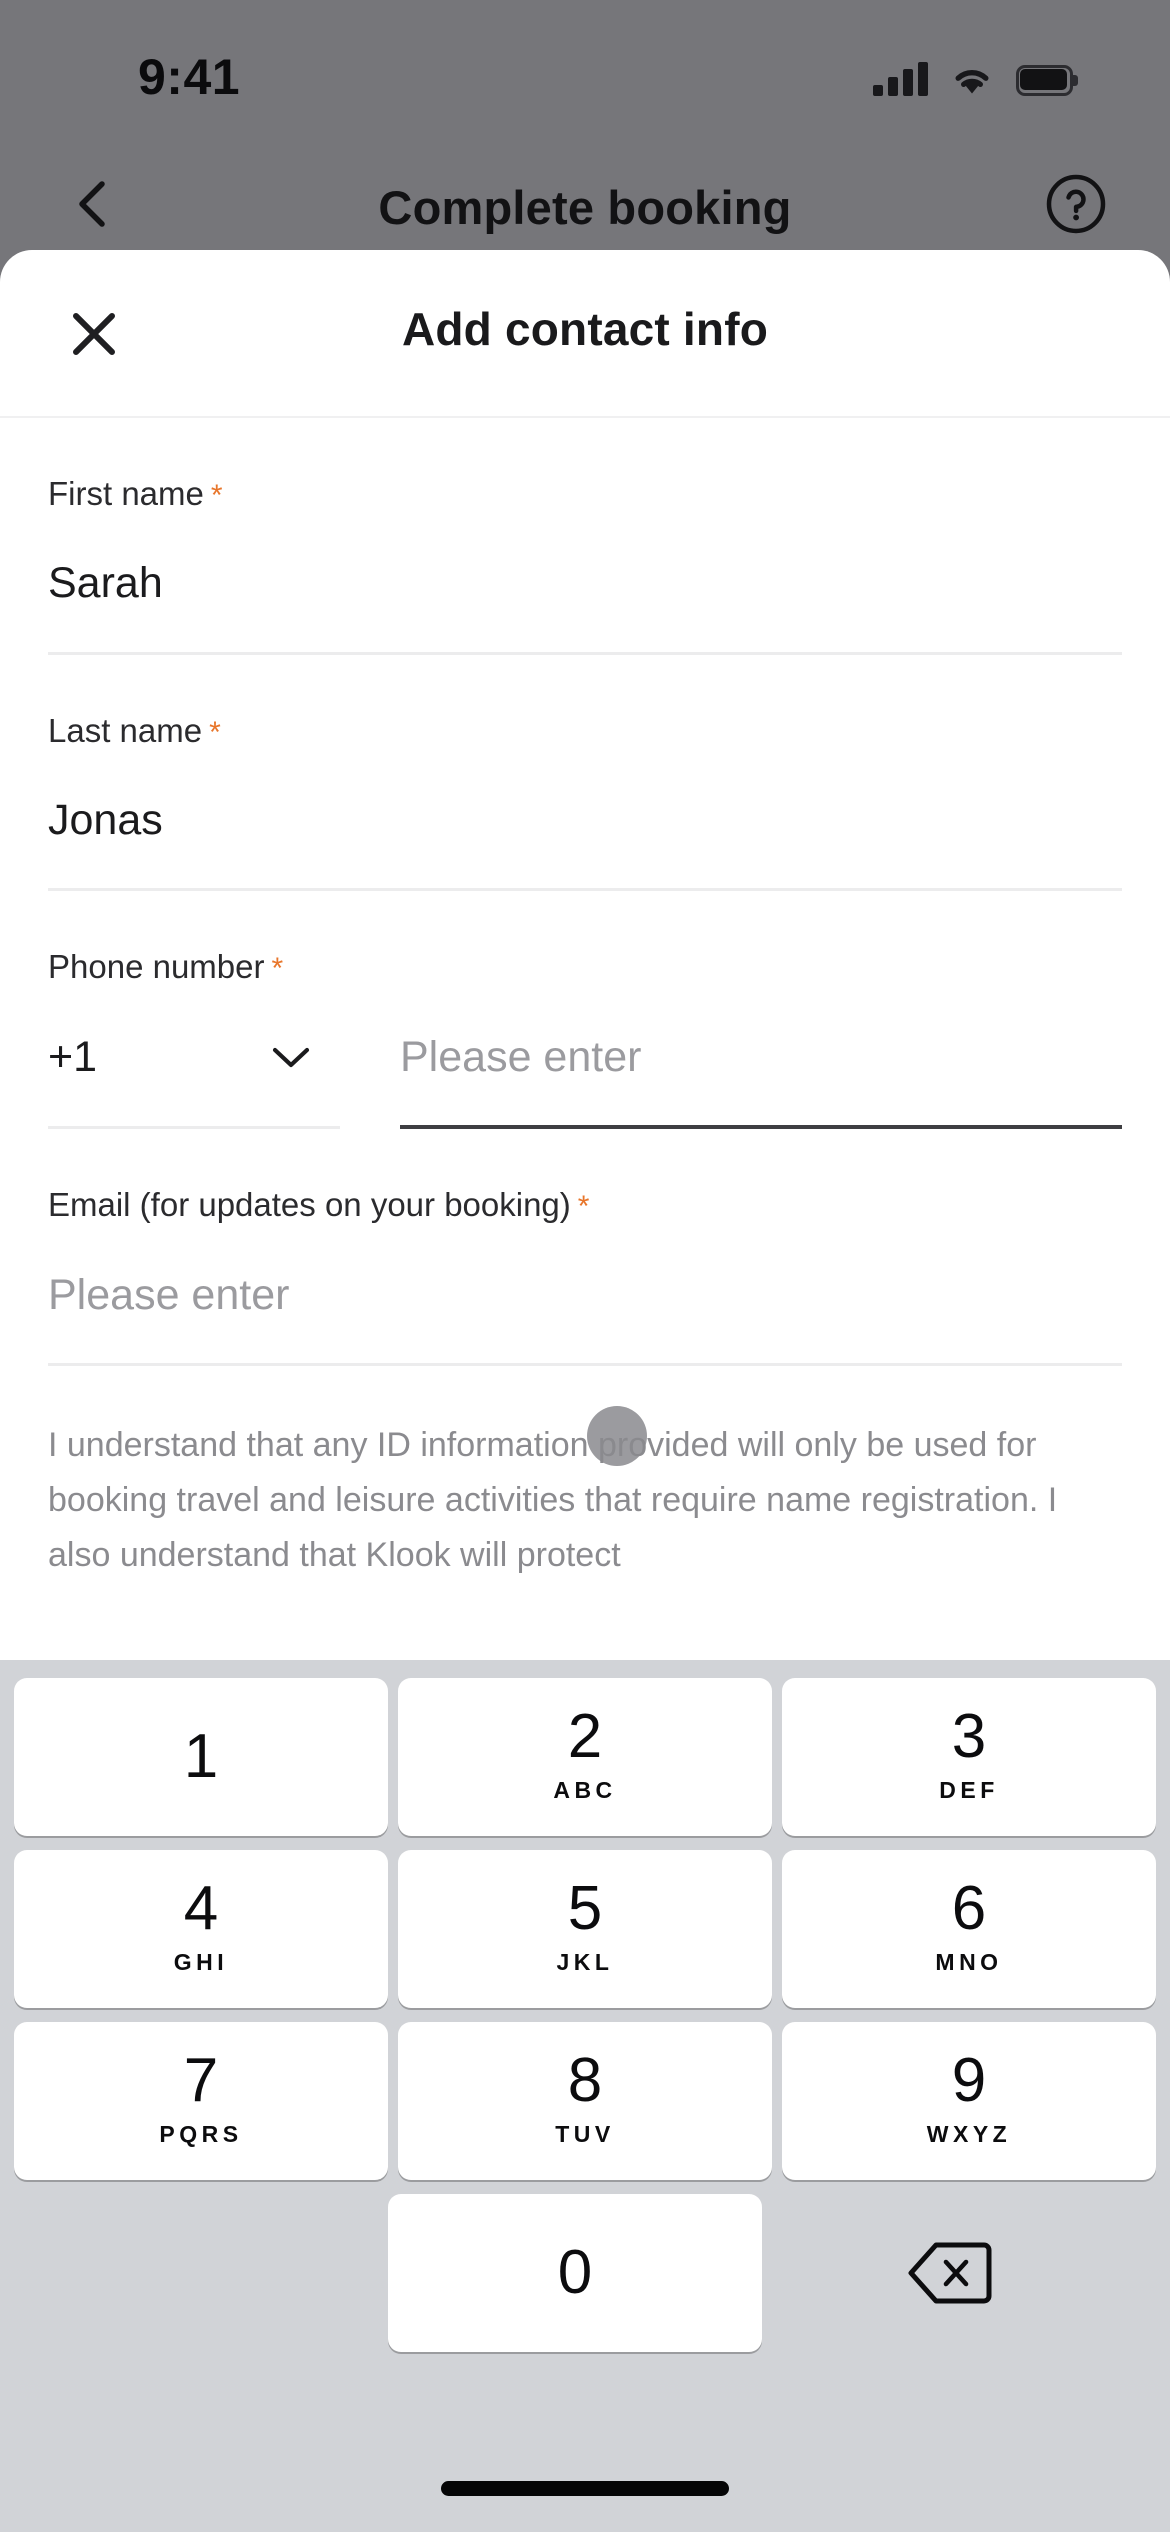 The height and width of the screenshot is (2532, 1170). Describe the element at coordinates (969, 2080) in the screenshot. I see `key-9-number: 9` at that location.